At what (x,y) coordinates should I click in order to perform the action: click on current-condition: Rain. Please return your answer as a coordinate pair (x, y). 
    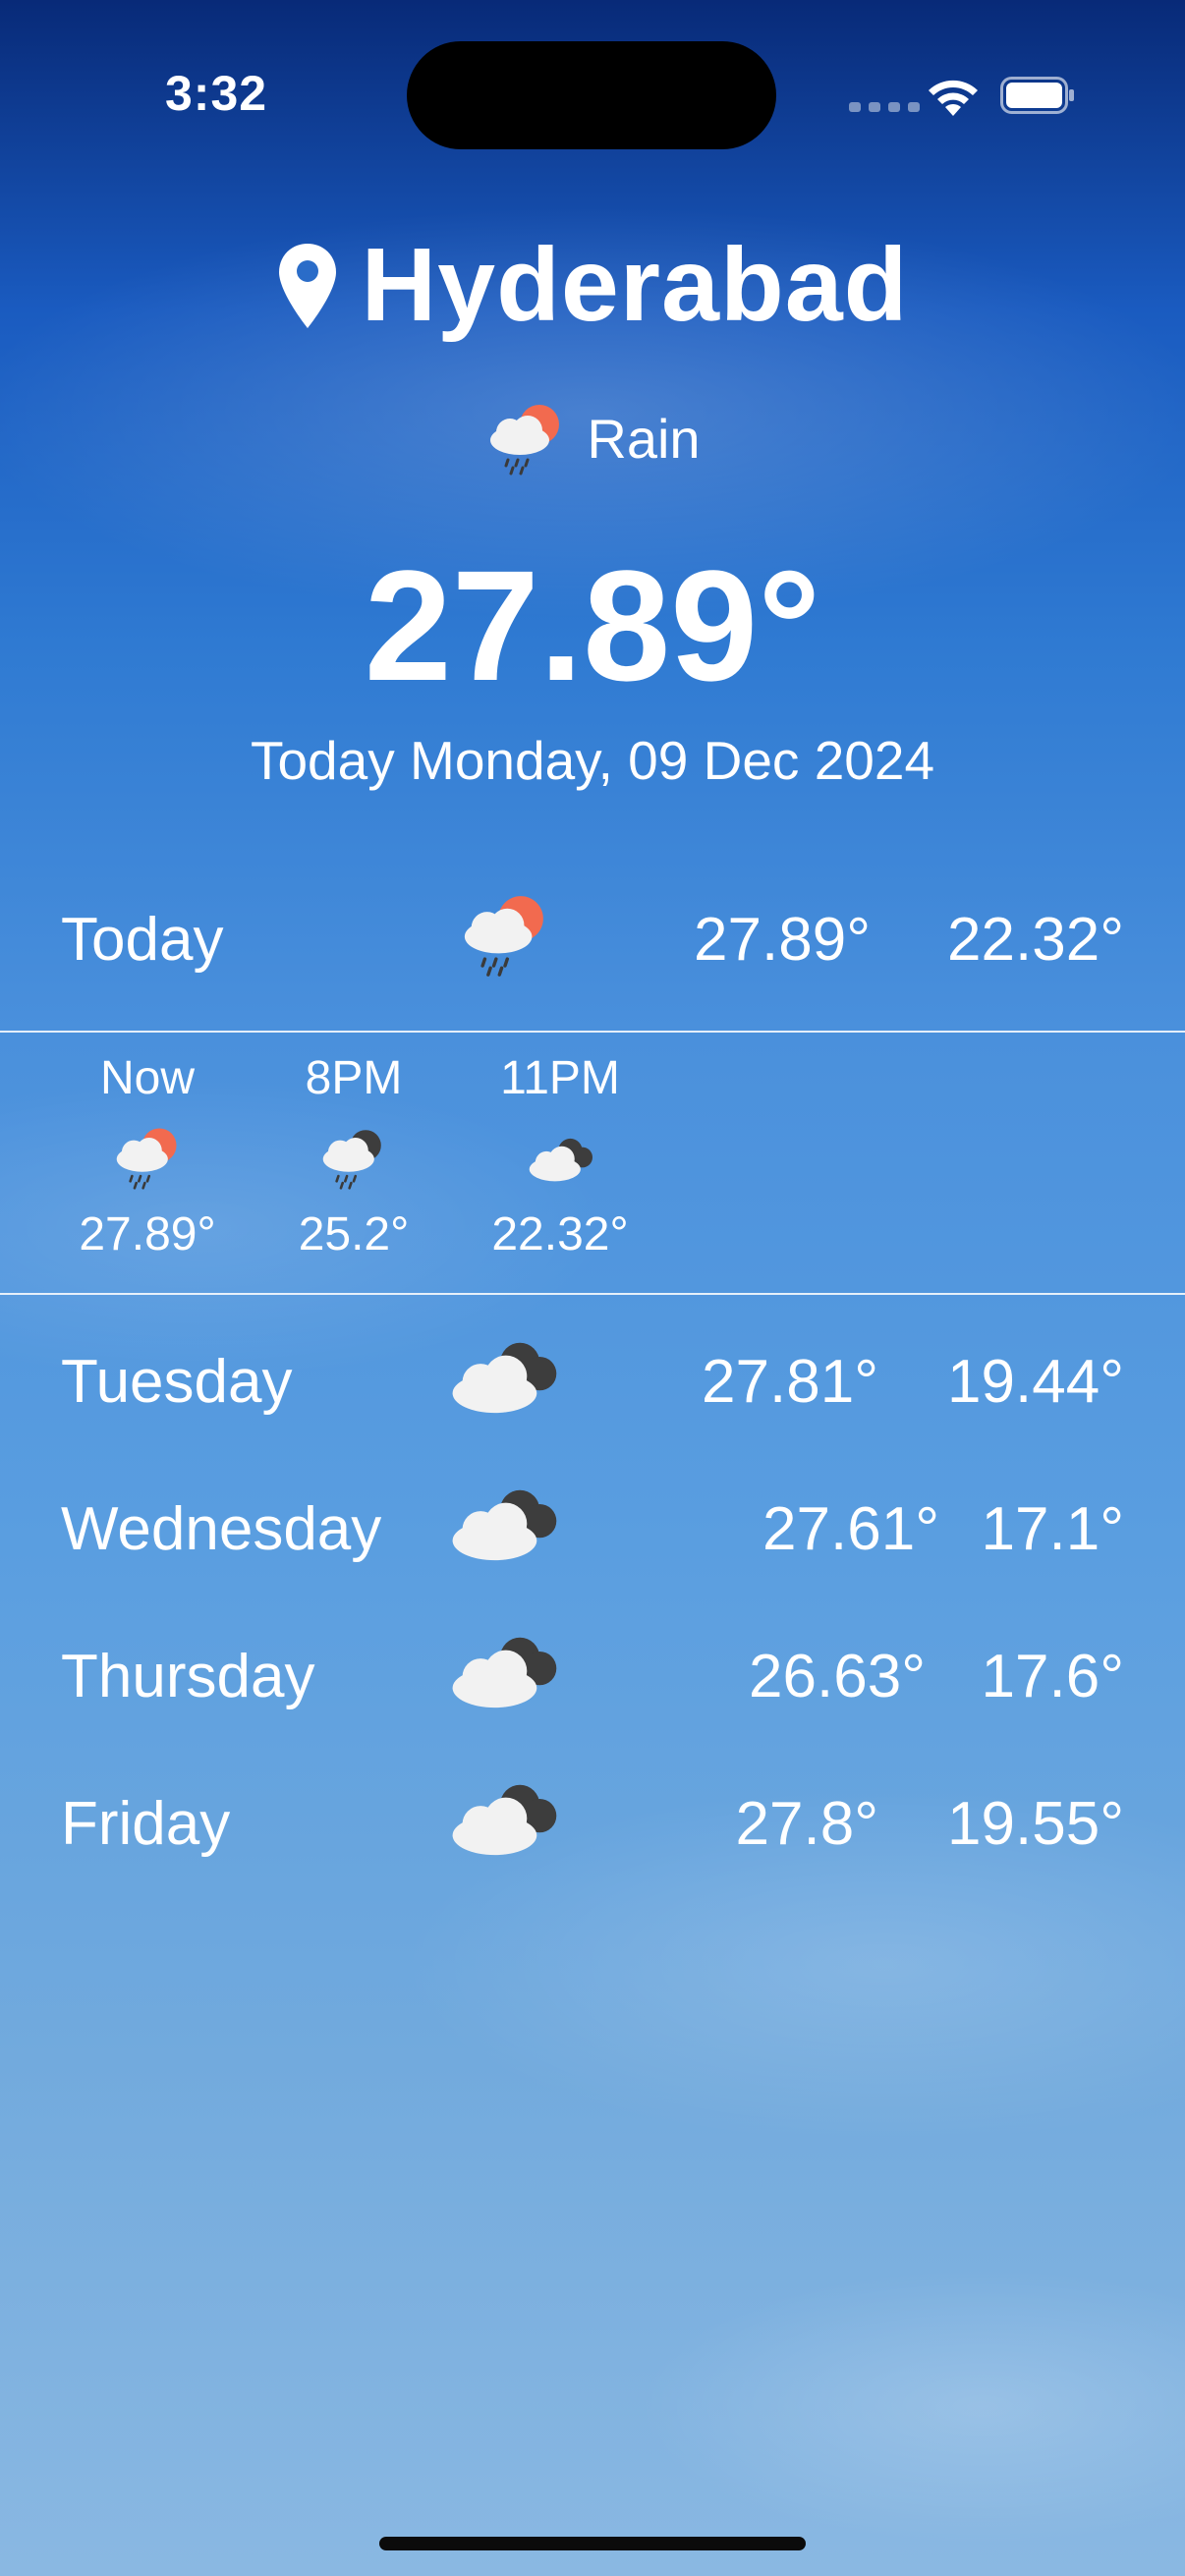
    Looking at the image, I should click on (592, 438).